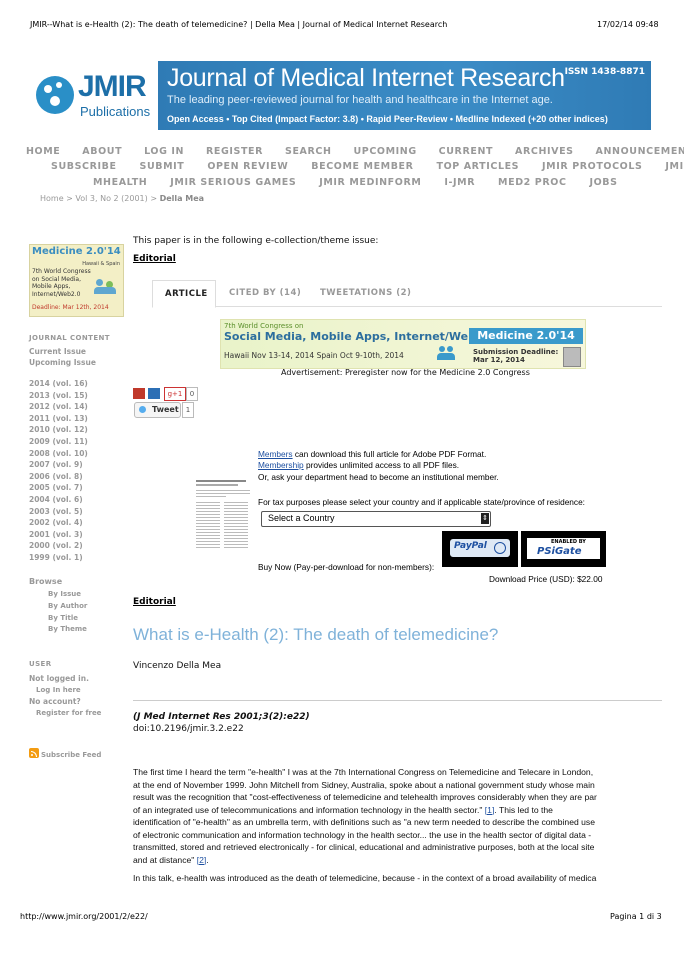  I want to click on sidebar-year-item: 2011 (vol. 13), so click(74, 420).